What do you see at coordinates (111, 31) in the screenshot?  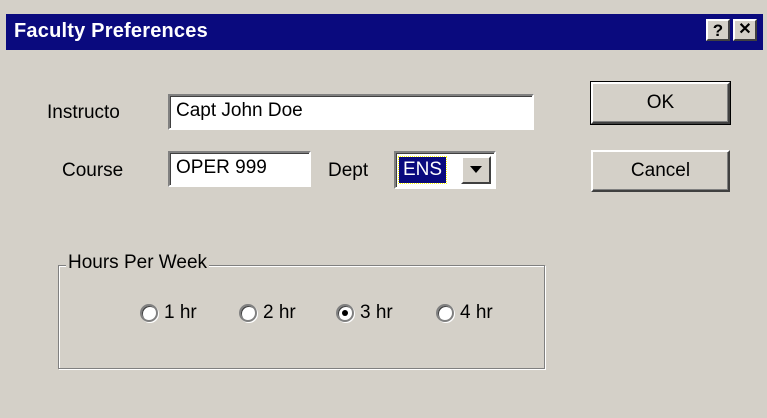 I see `window-title: Faculty Preferences` at bounding box center [111, 31].